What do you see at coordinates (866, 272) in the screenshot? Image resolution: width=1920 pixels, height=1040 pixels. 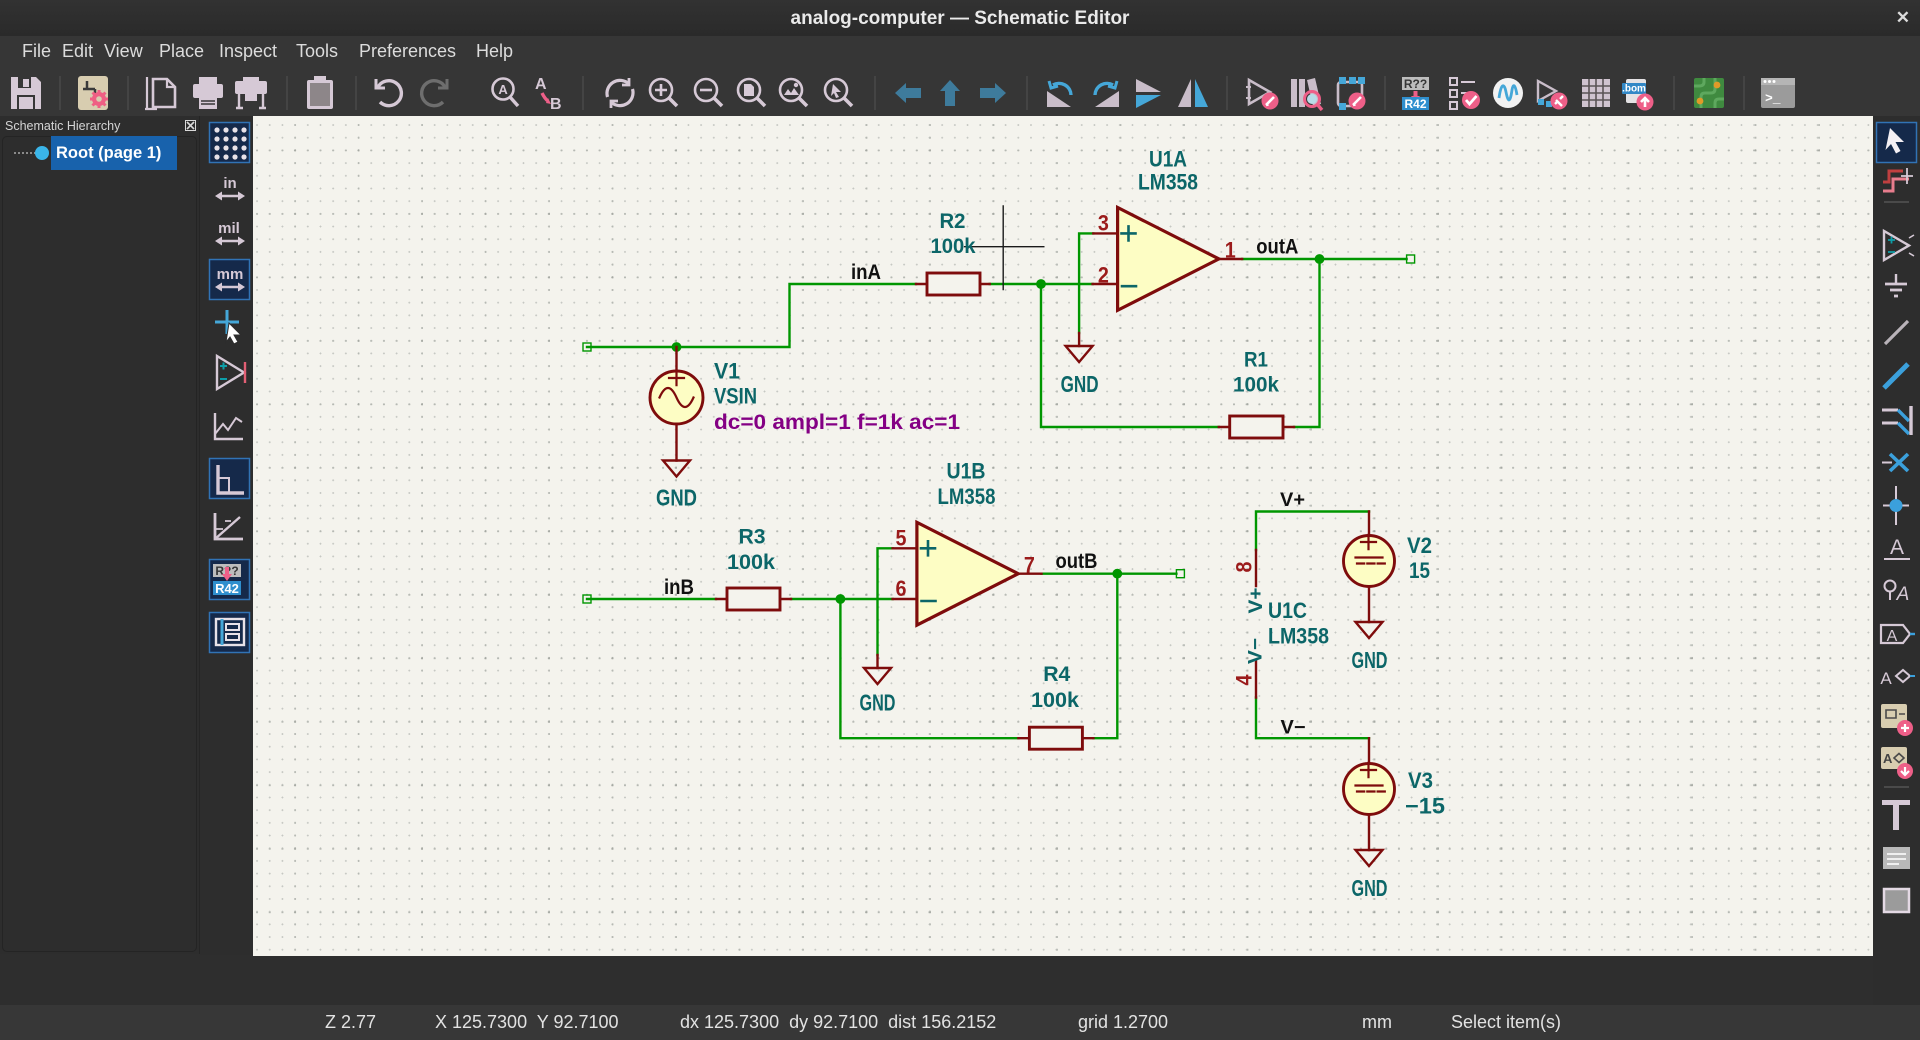 I see `svg-text: inA` at bounding box center [866, 272].